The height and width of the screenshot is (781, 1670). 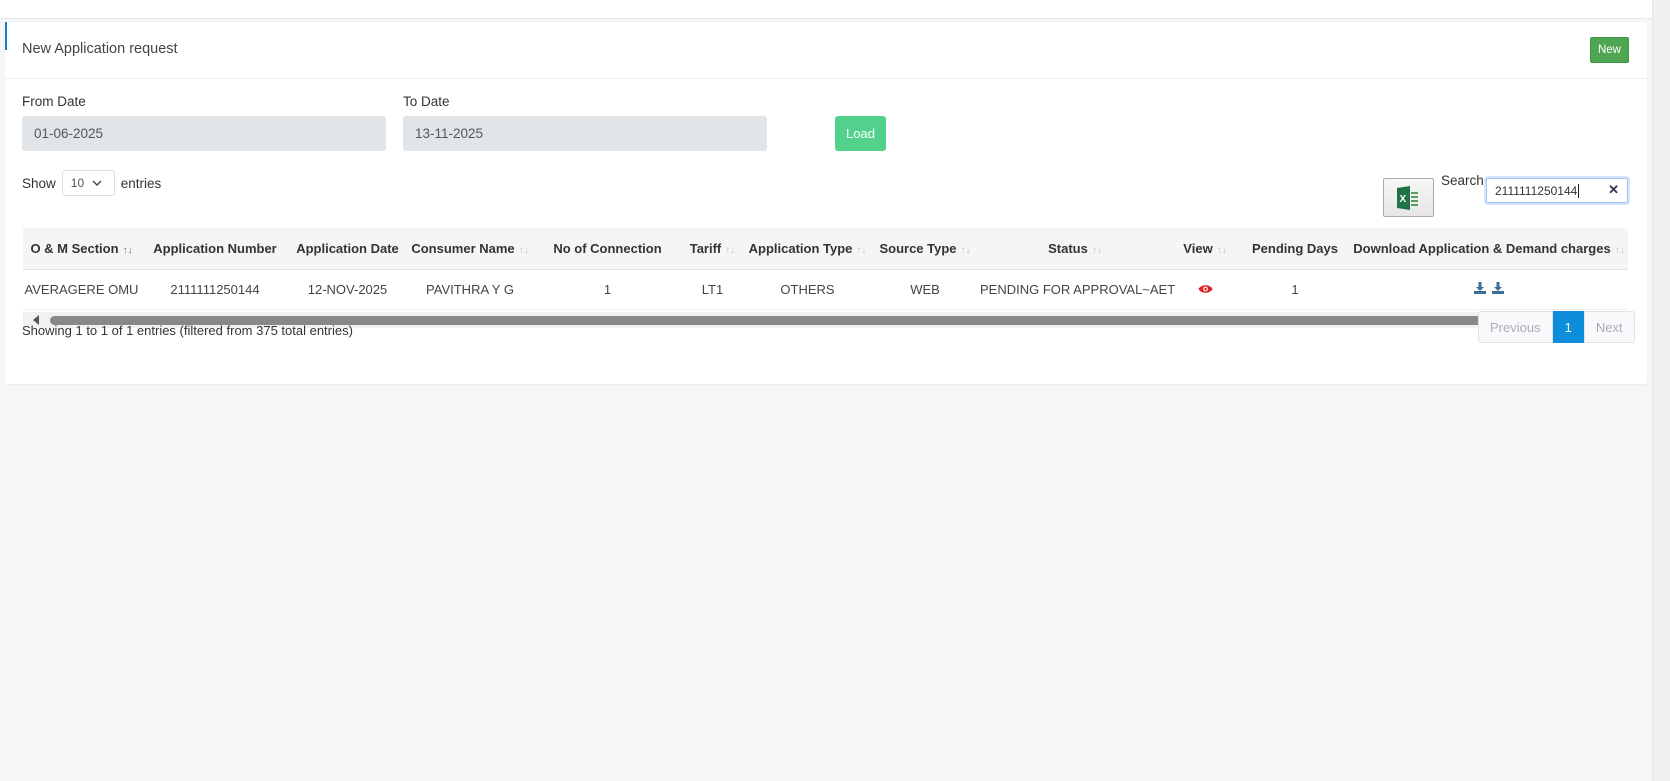 I want to click on to-date-label: To Date, so click(x=426, y=101).